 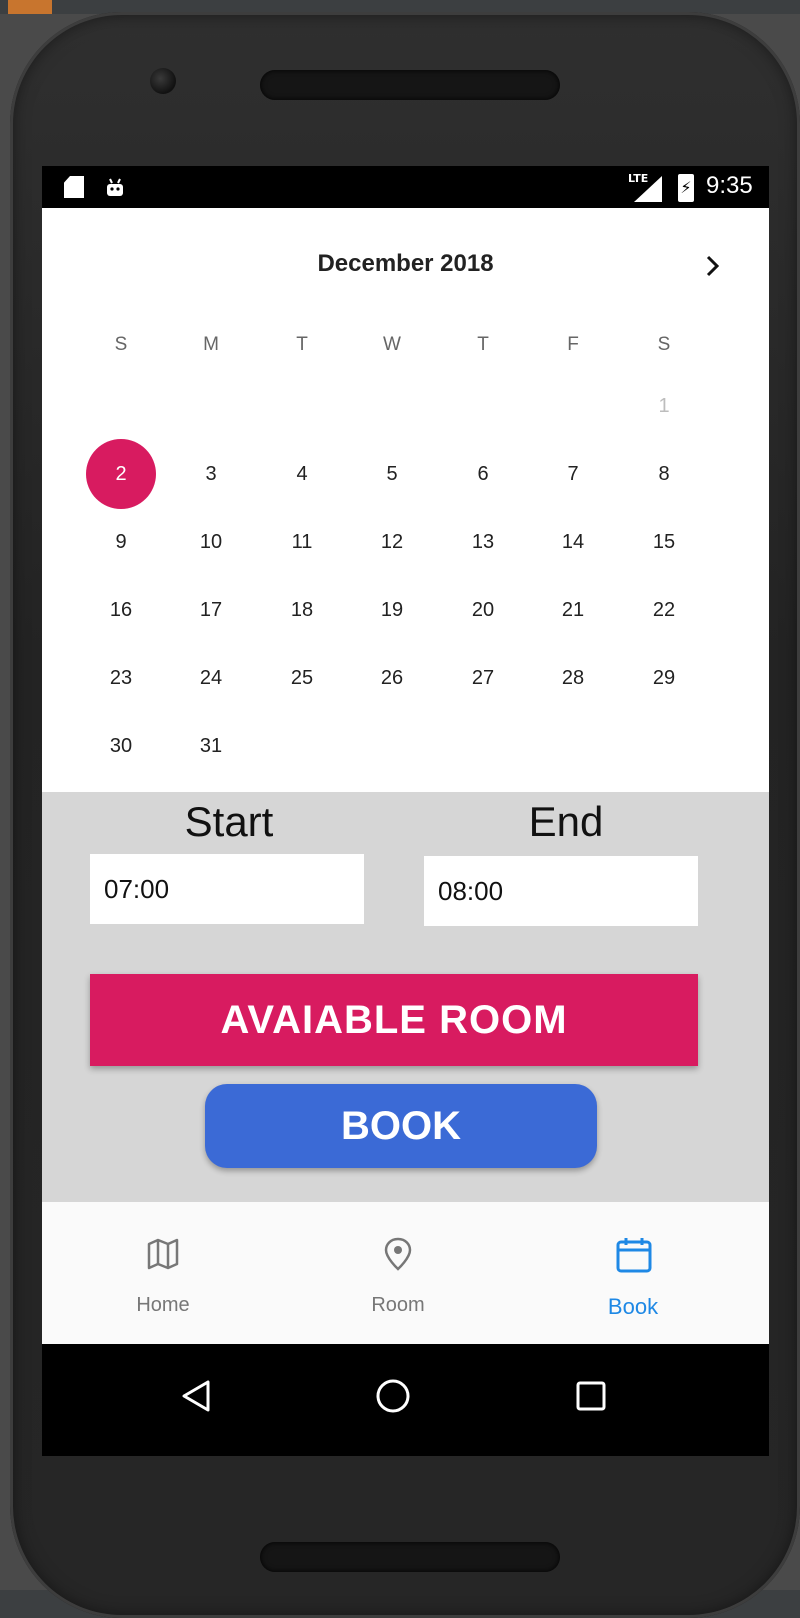 I want to click on weekday-thursday: T, so click(x=483, y=344).